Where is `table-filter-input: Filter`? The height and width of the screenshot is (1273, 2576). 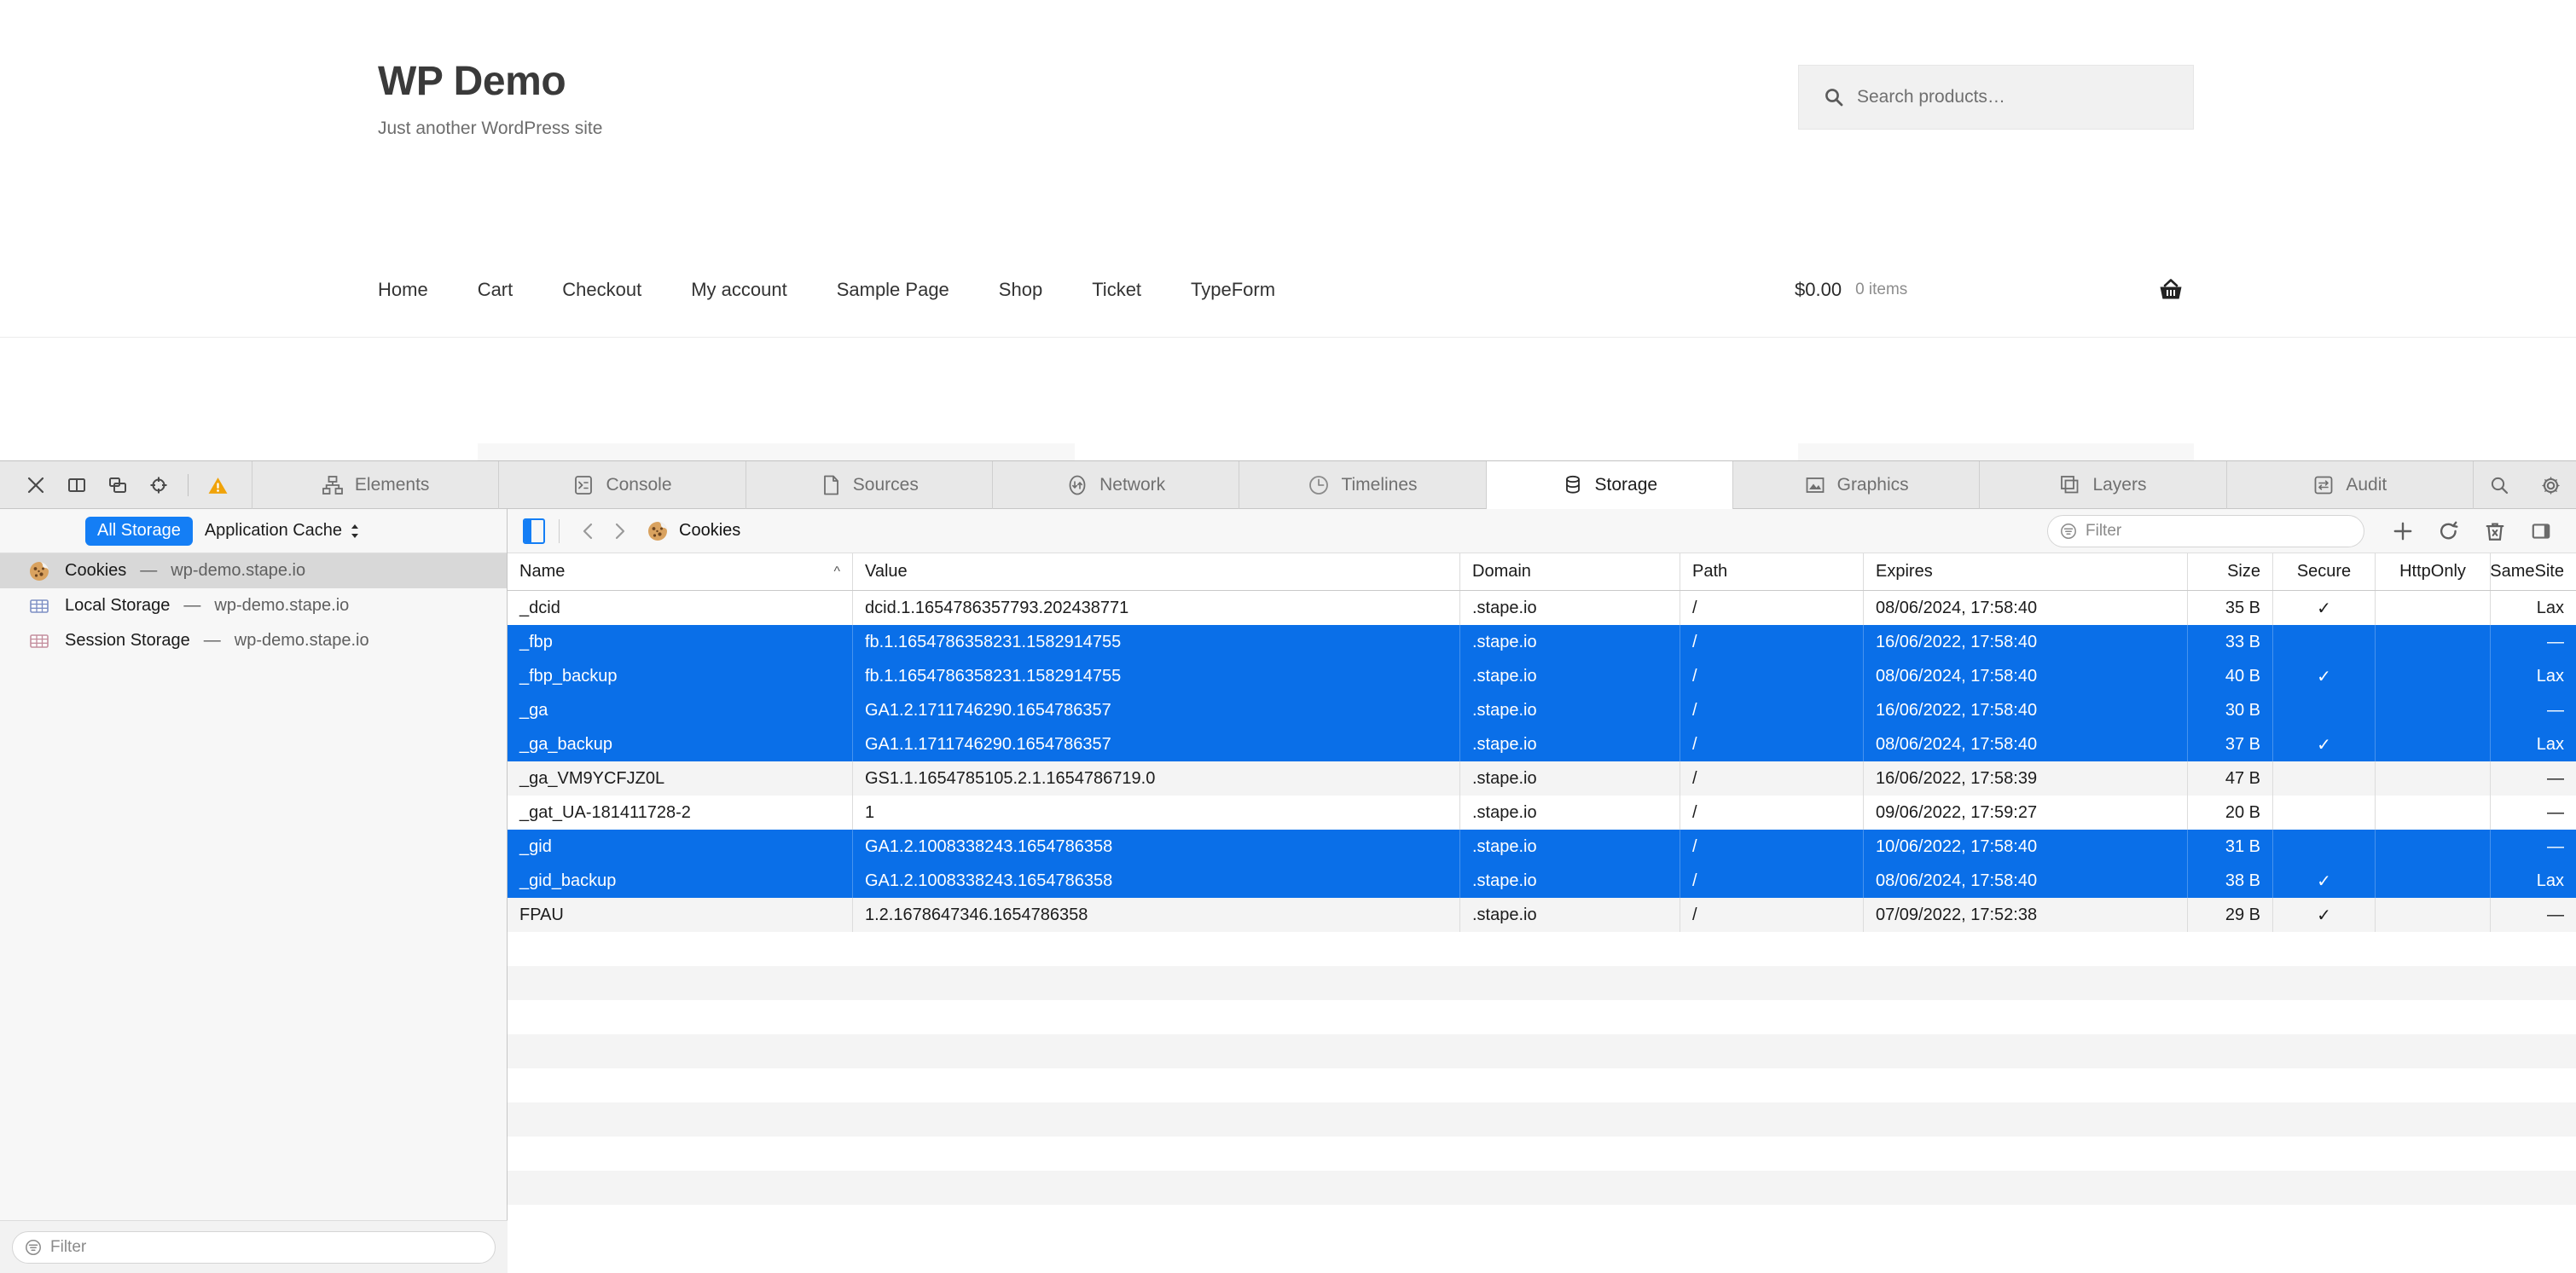
table-filter-input: Filter is located at coordinates (2205, 530).